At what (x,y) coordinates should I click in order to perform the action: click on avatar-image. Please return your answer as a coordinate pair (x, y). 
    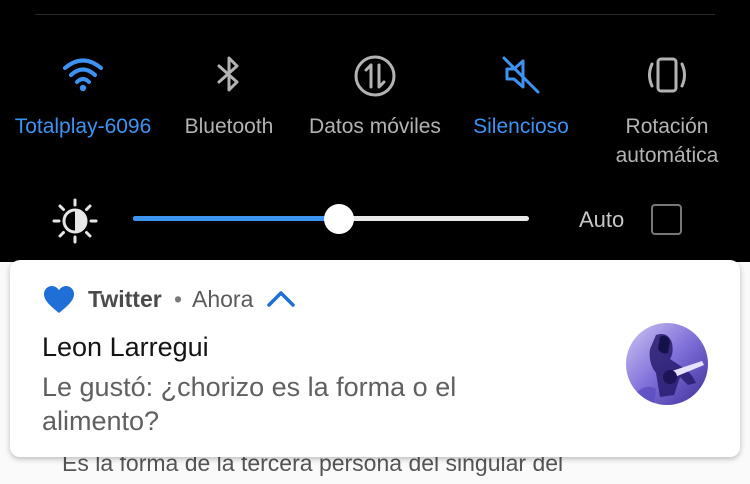
    Looking at the image, I should click on (667, 364).